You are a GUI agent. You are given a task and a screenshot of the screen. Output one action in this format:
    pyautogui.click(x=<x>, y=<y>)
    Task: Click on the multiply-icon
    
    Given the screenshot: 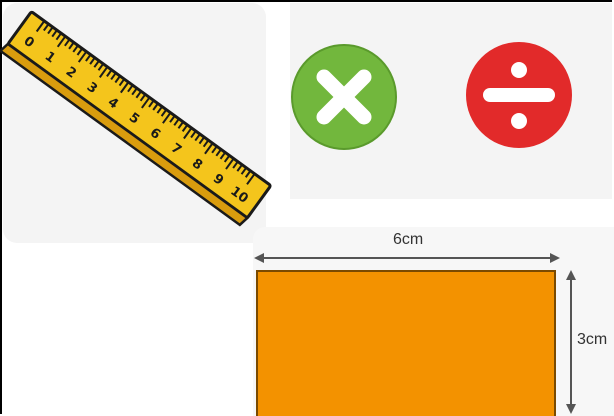 What is the action you would take?
    pyautogui.click(x=344, y=97)
    